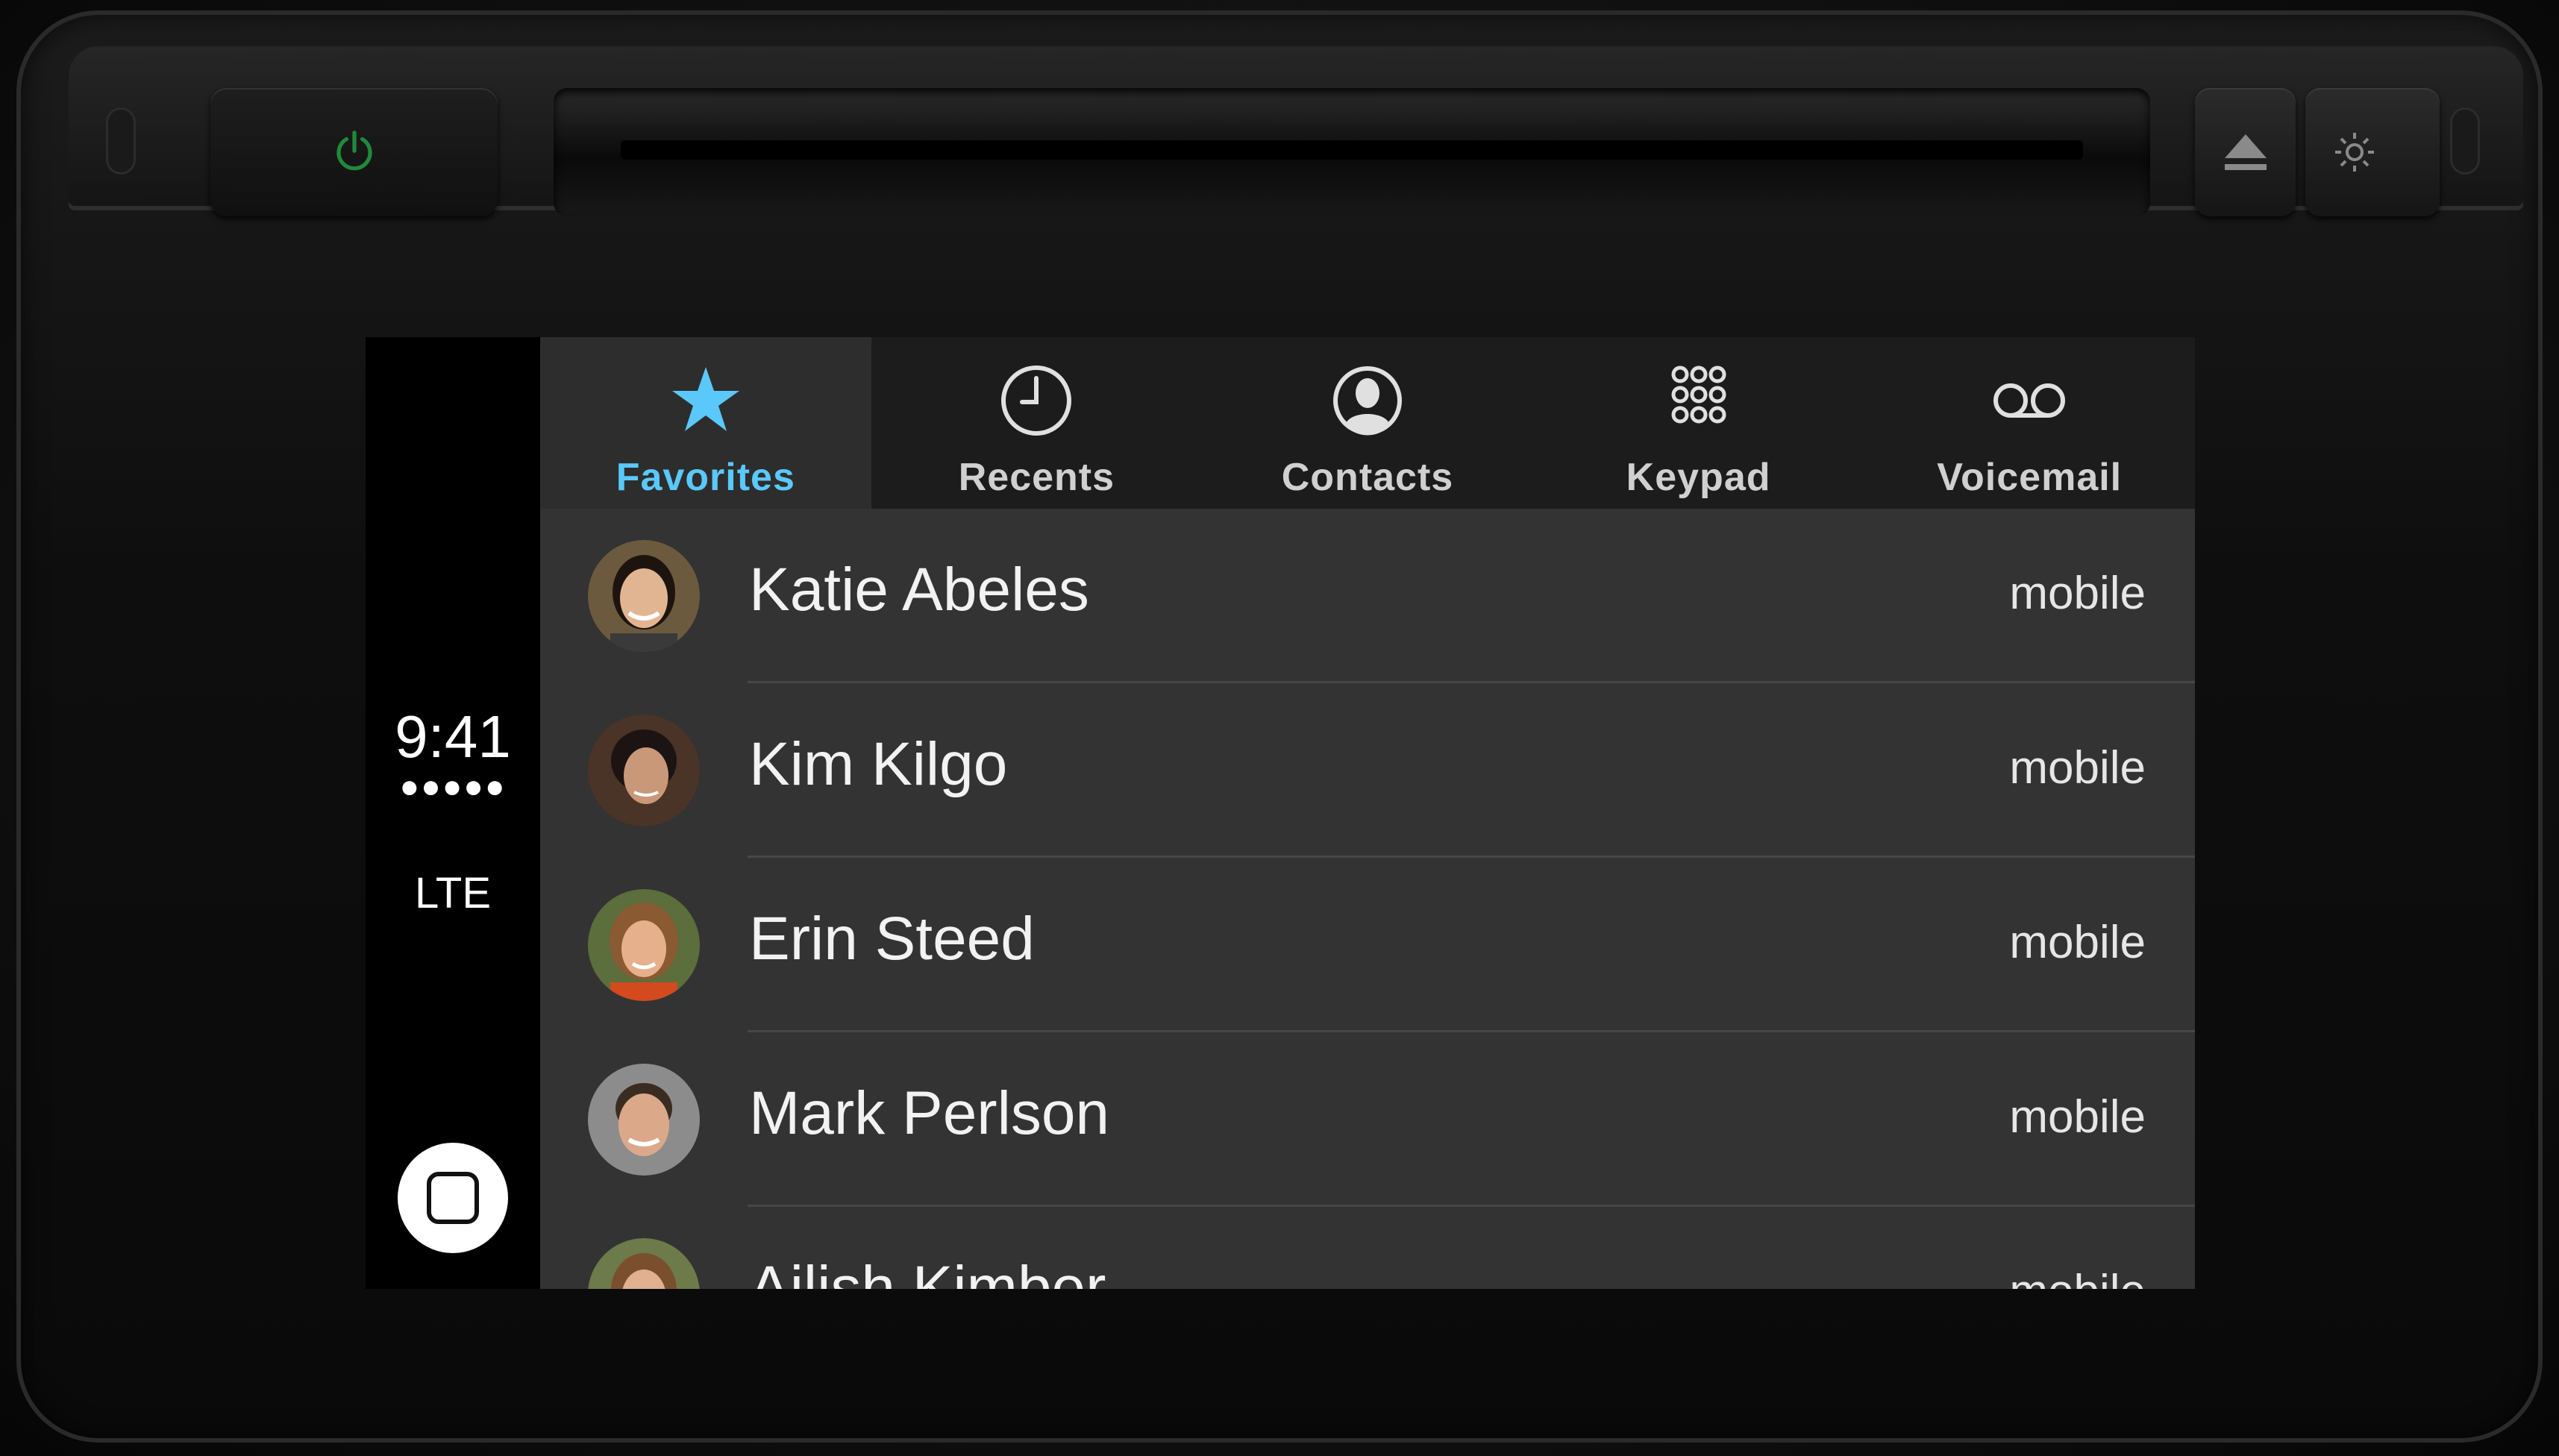 Image resolution: width=2559 pixels, height=1456 pixels. I want to click on tab-label: Keypad, so click(1699, 477).